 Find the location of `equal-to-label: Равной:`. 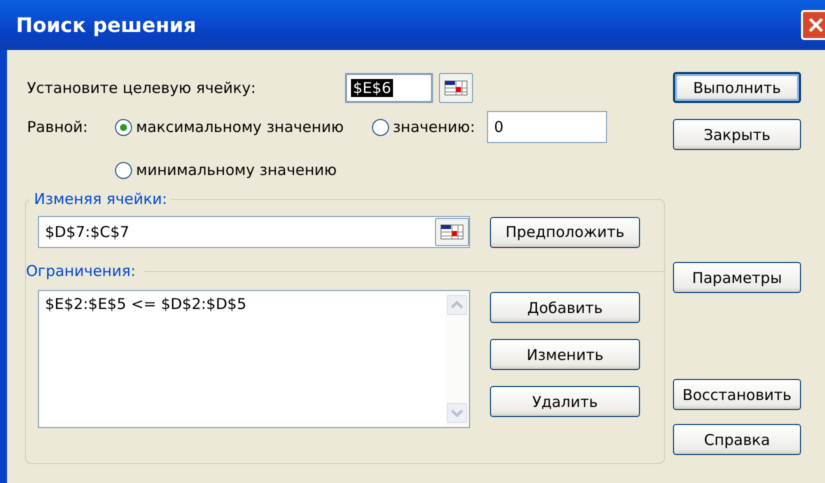

equal-to-label: Равной: is located at coordinates (58, 127).